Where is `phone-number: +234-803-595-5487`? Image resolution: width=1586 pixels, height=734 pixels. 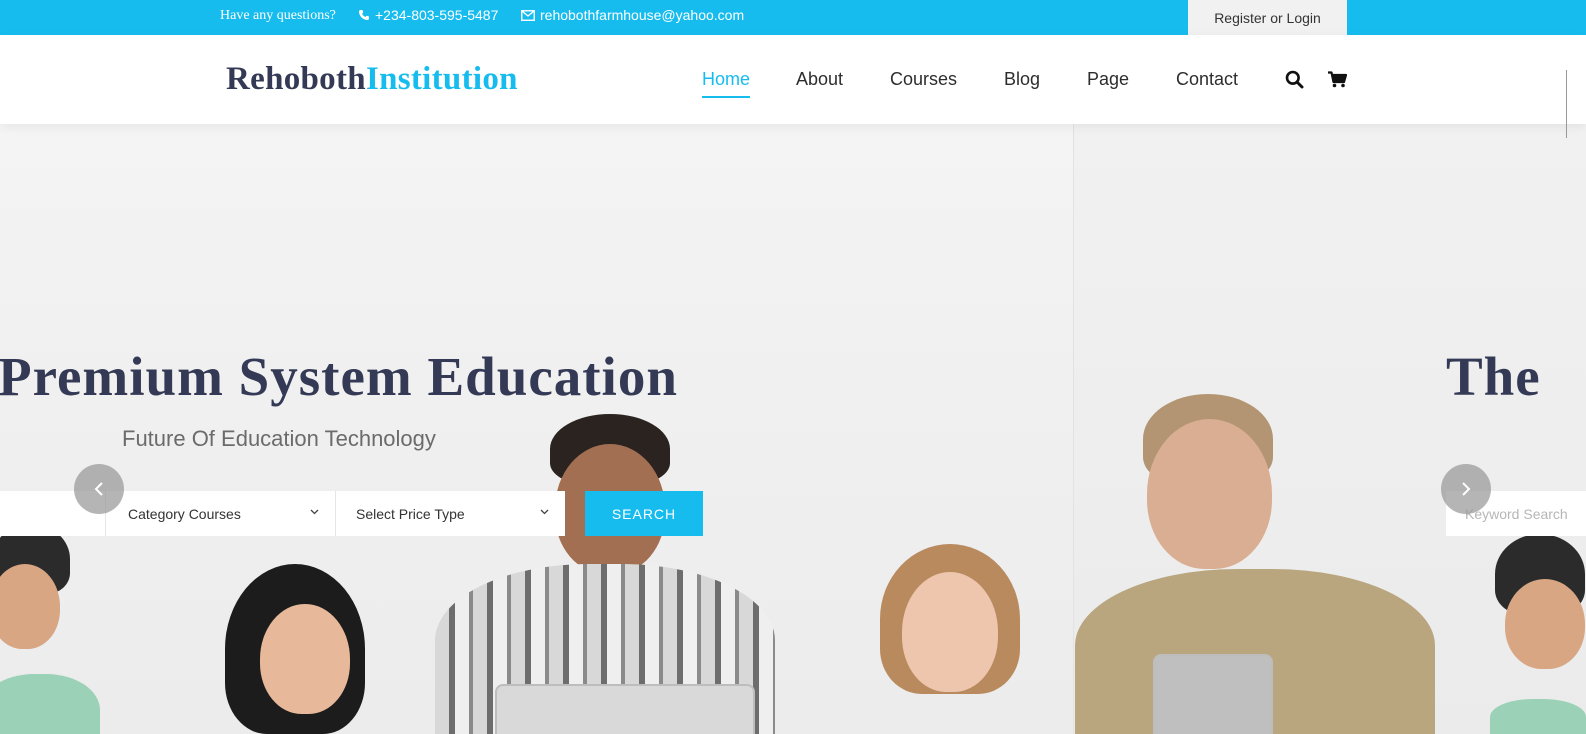 phone-number: +234-803-595-5487 is located at coordinates (437, 15).